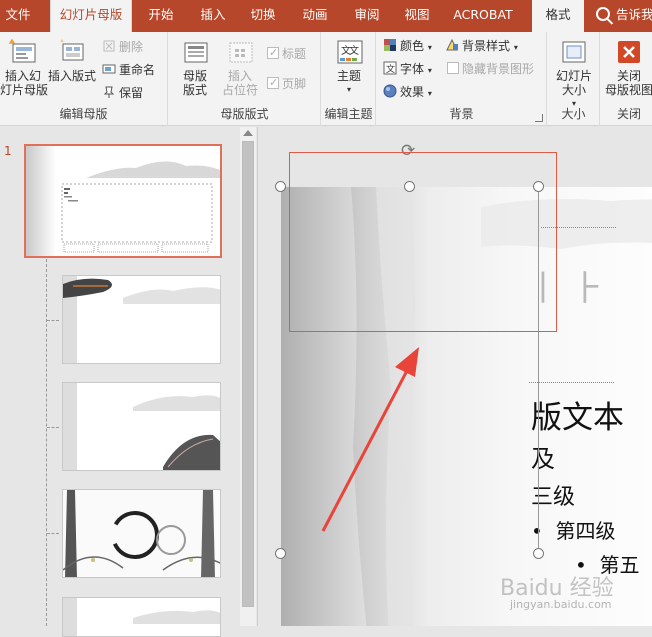 The height and width of the screenshot is (637, 652). What do you see at coordinates (461, 114) in the screenshot?
I see `group-label-background: 背景` at bounding box center [461, 114].